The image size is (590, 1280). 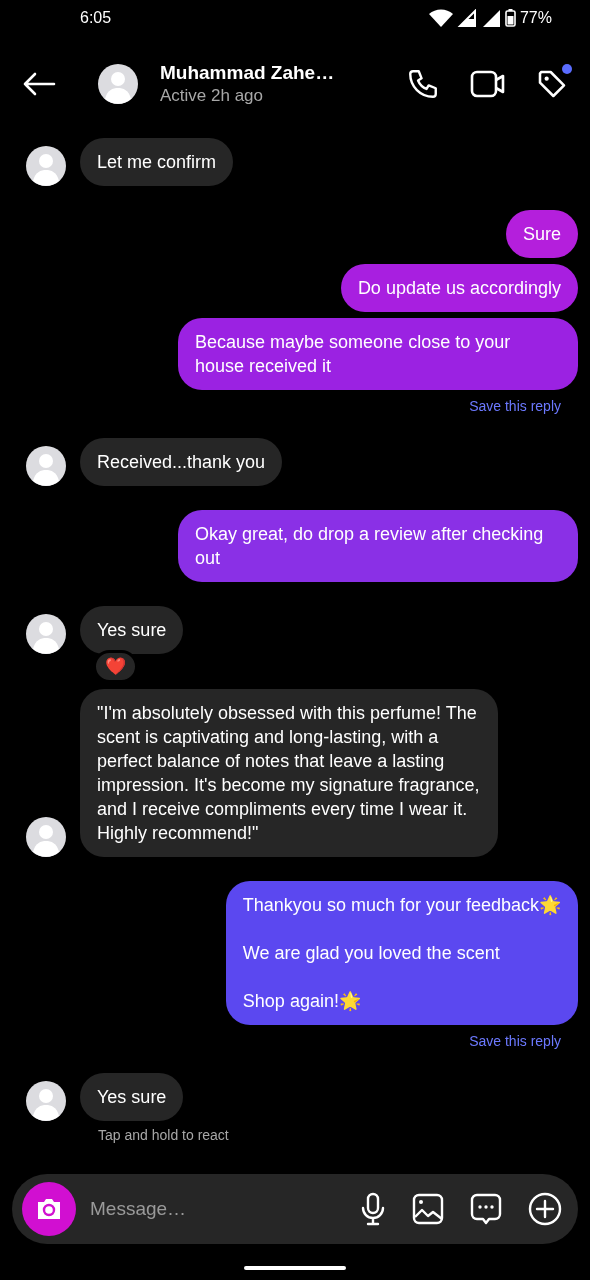 What do you see at coordinates (373, 1209) in the screenshot?
I see `microphone-icon` at bounding box center [373, 1209].